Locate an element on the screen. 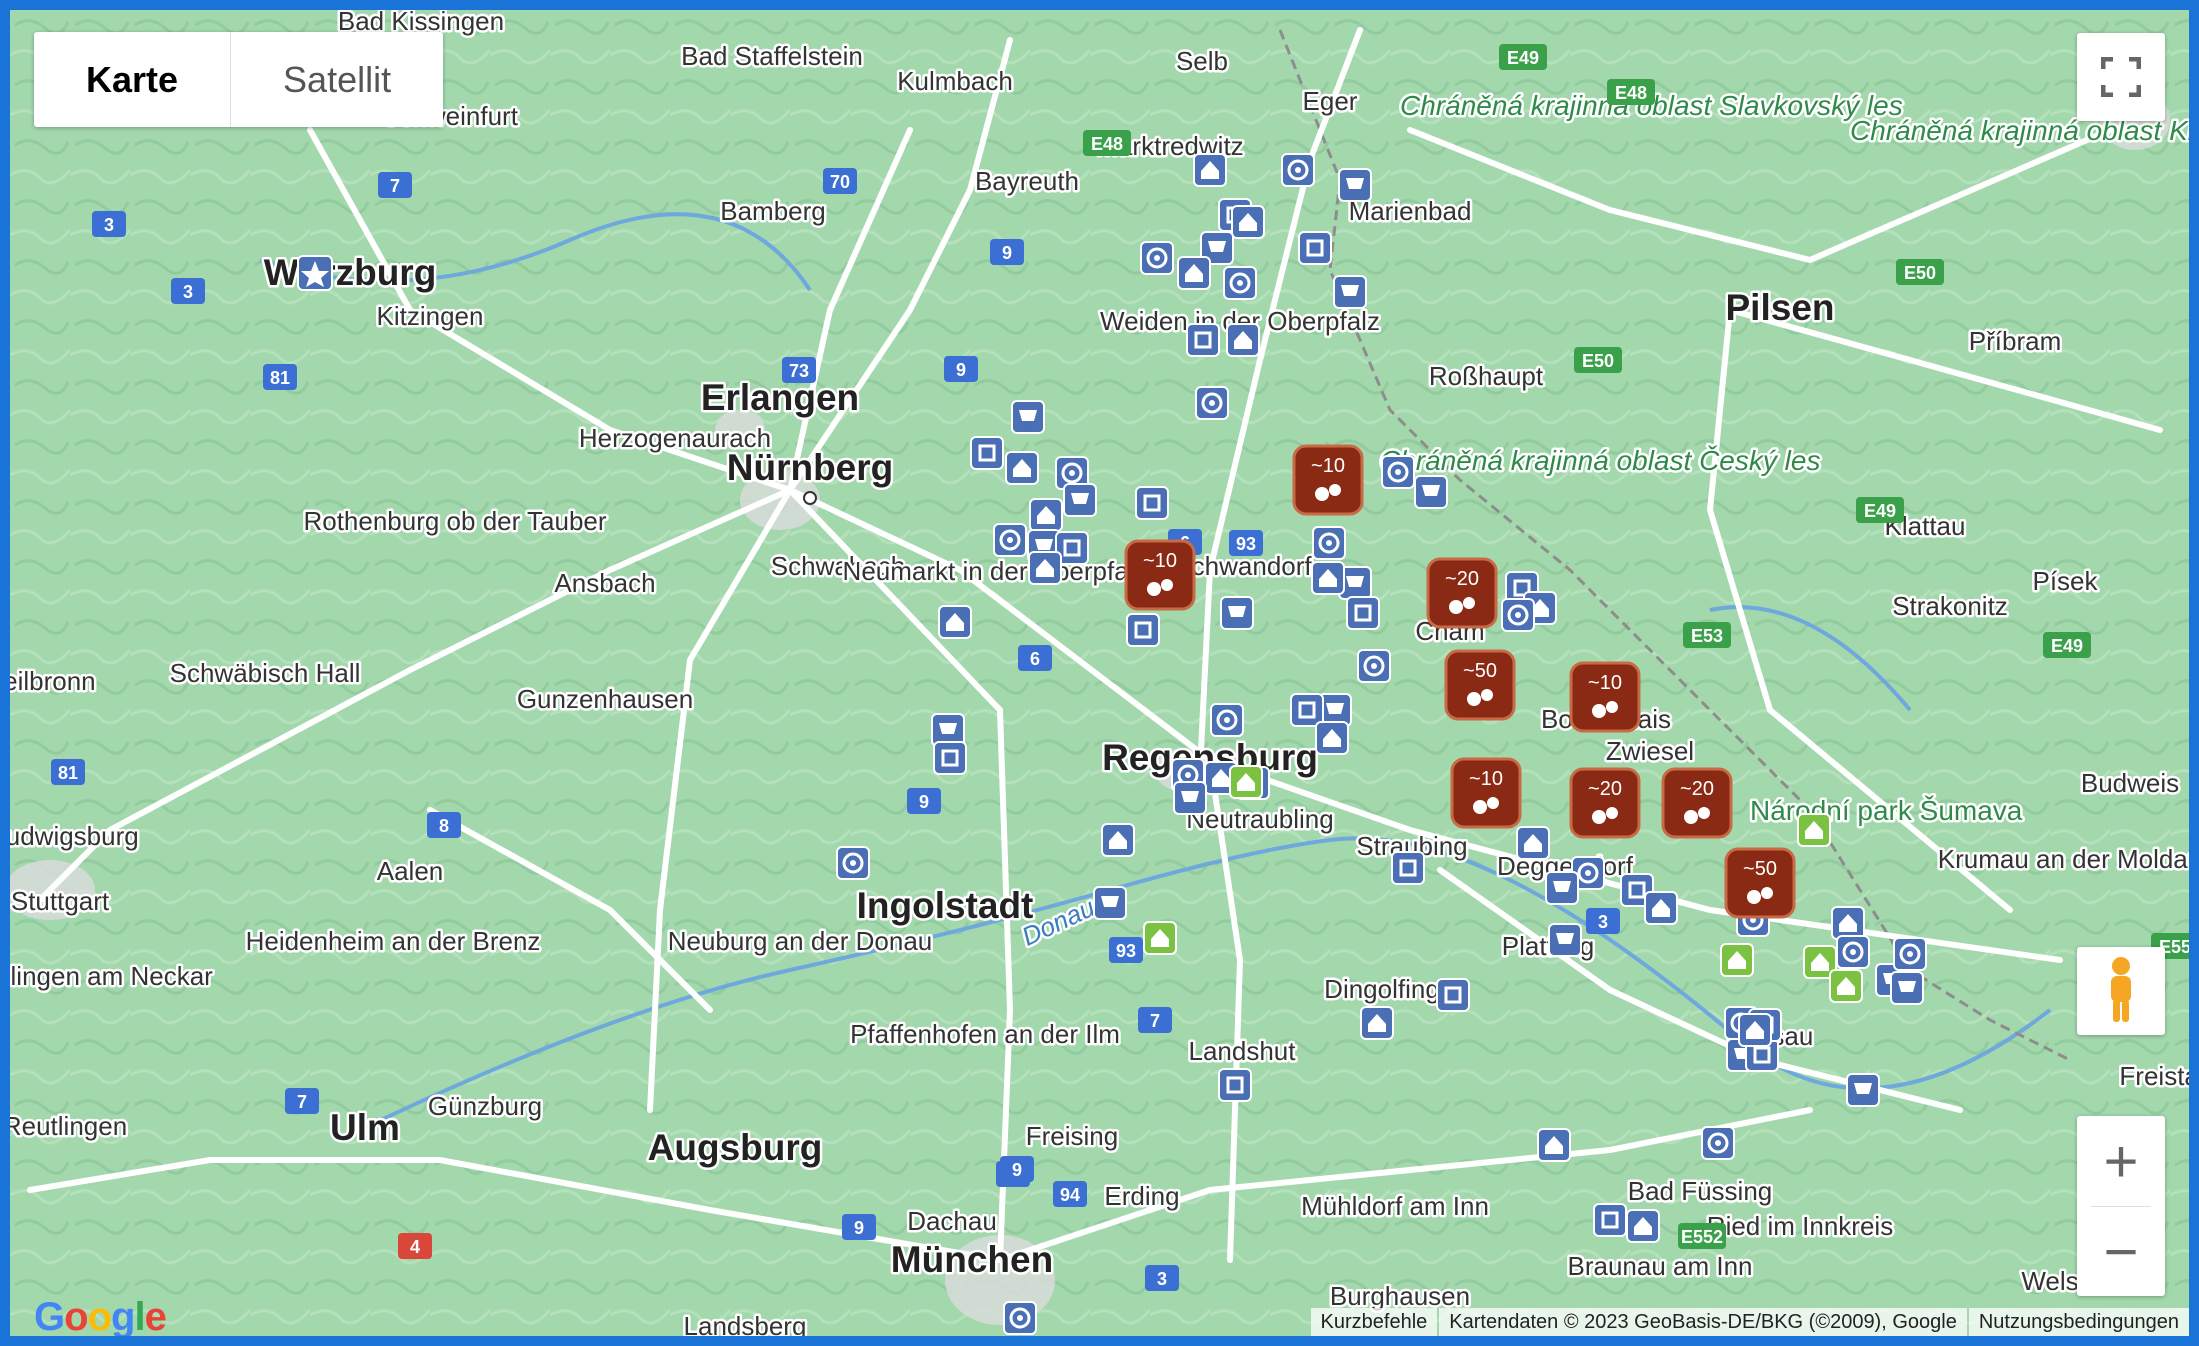 This screenshot has width=2199, height=1346. city-label: Braunau am Inn is located at coordinates (1659, 1266).